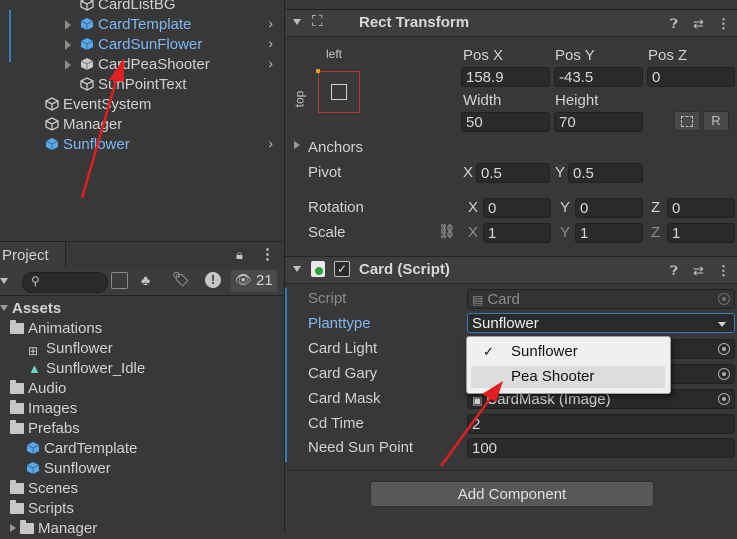  I want to click on project-item: Sunflower, so click(68, 469).